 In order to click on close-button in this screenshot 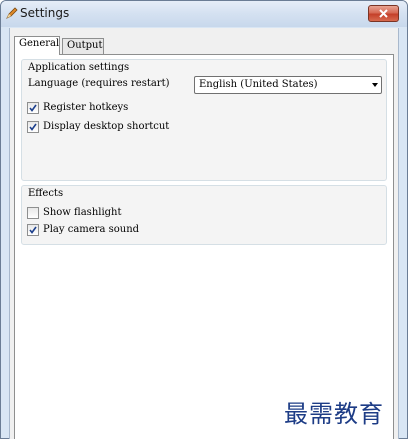, I will do `click(383, 13)`.